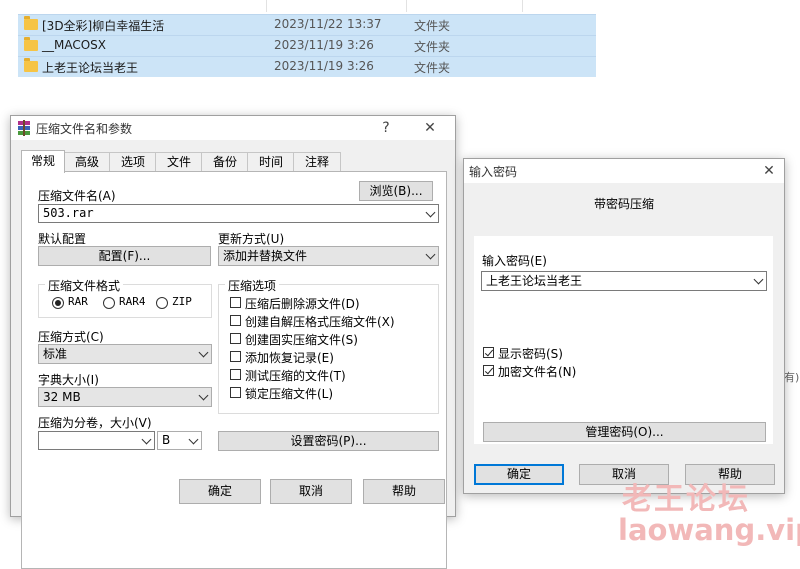 This screenshot has height=569, width=800. What do you see at coordinates (84, 285) in the screenshot?
I see `format-group-title: 压缩文件格式` at bounding box center [84, 285].